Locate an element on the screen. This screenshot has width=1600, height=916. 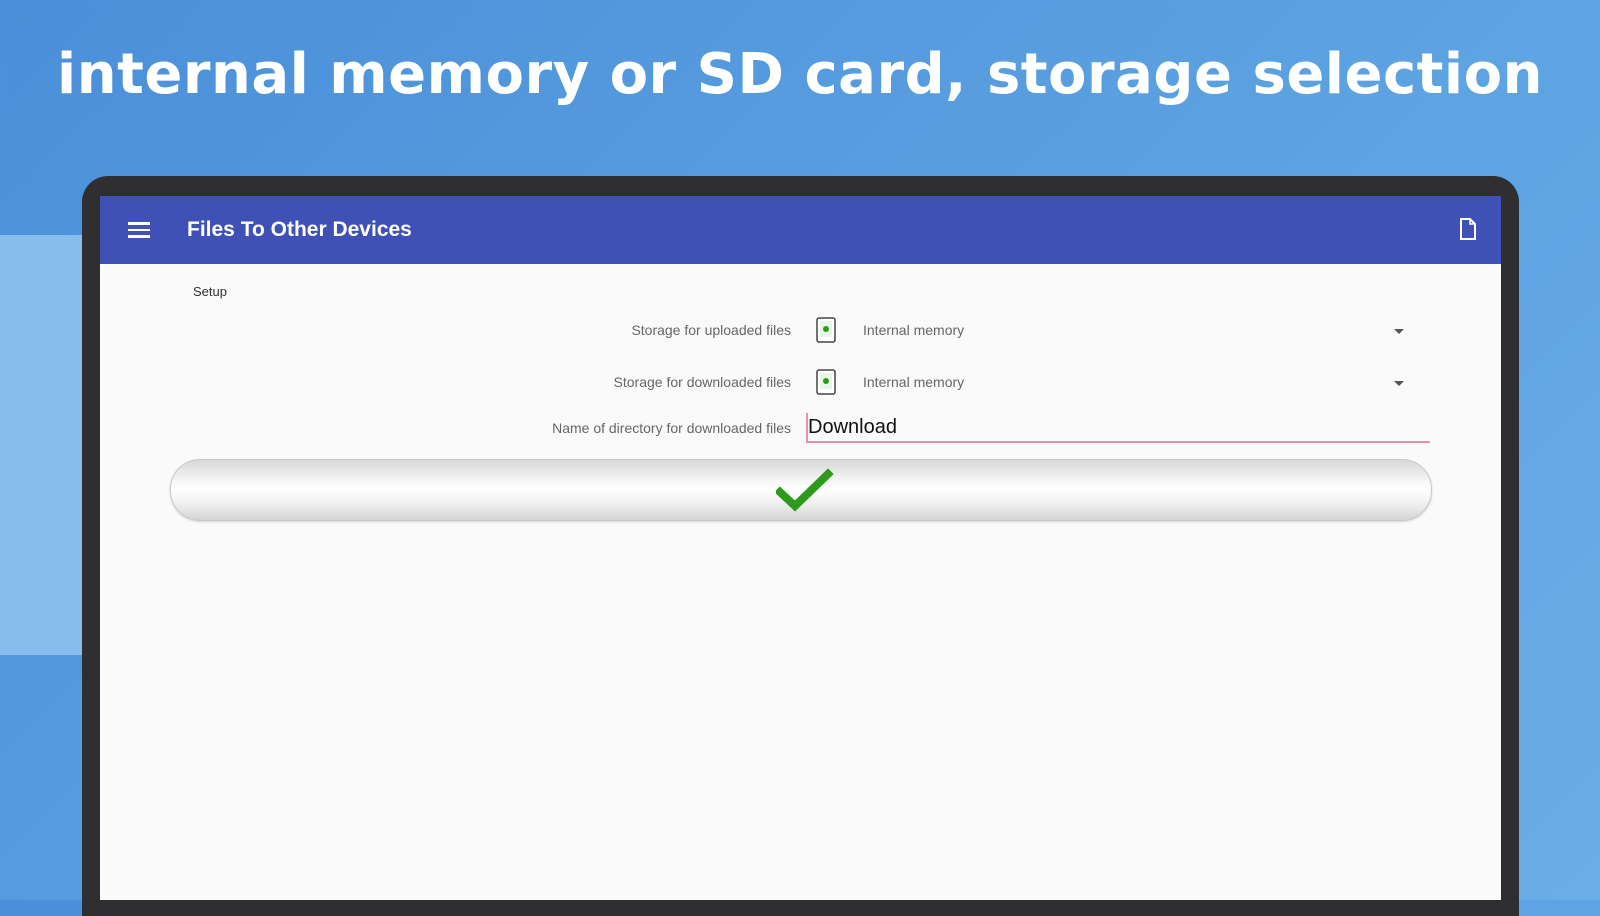
upload-storage-select: Internal memory is located at coordinates (913, 330).